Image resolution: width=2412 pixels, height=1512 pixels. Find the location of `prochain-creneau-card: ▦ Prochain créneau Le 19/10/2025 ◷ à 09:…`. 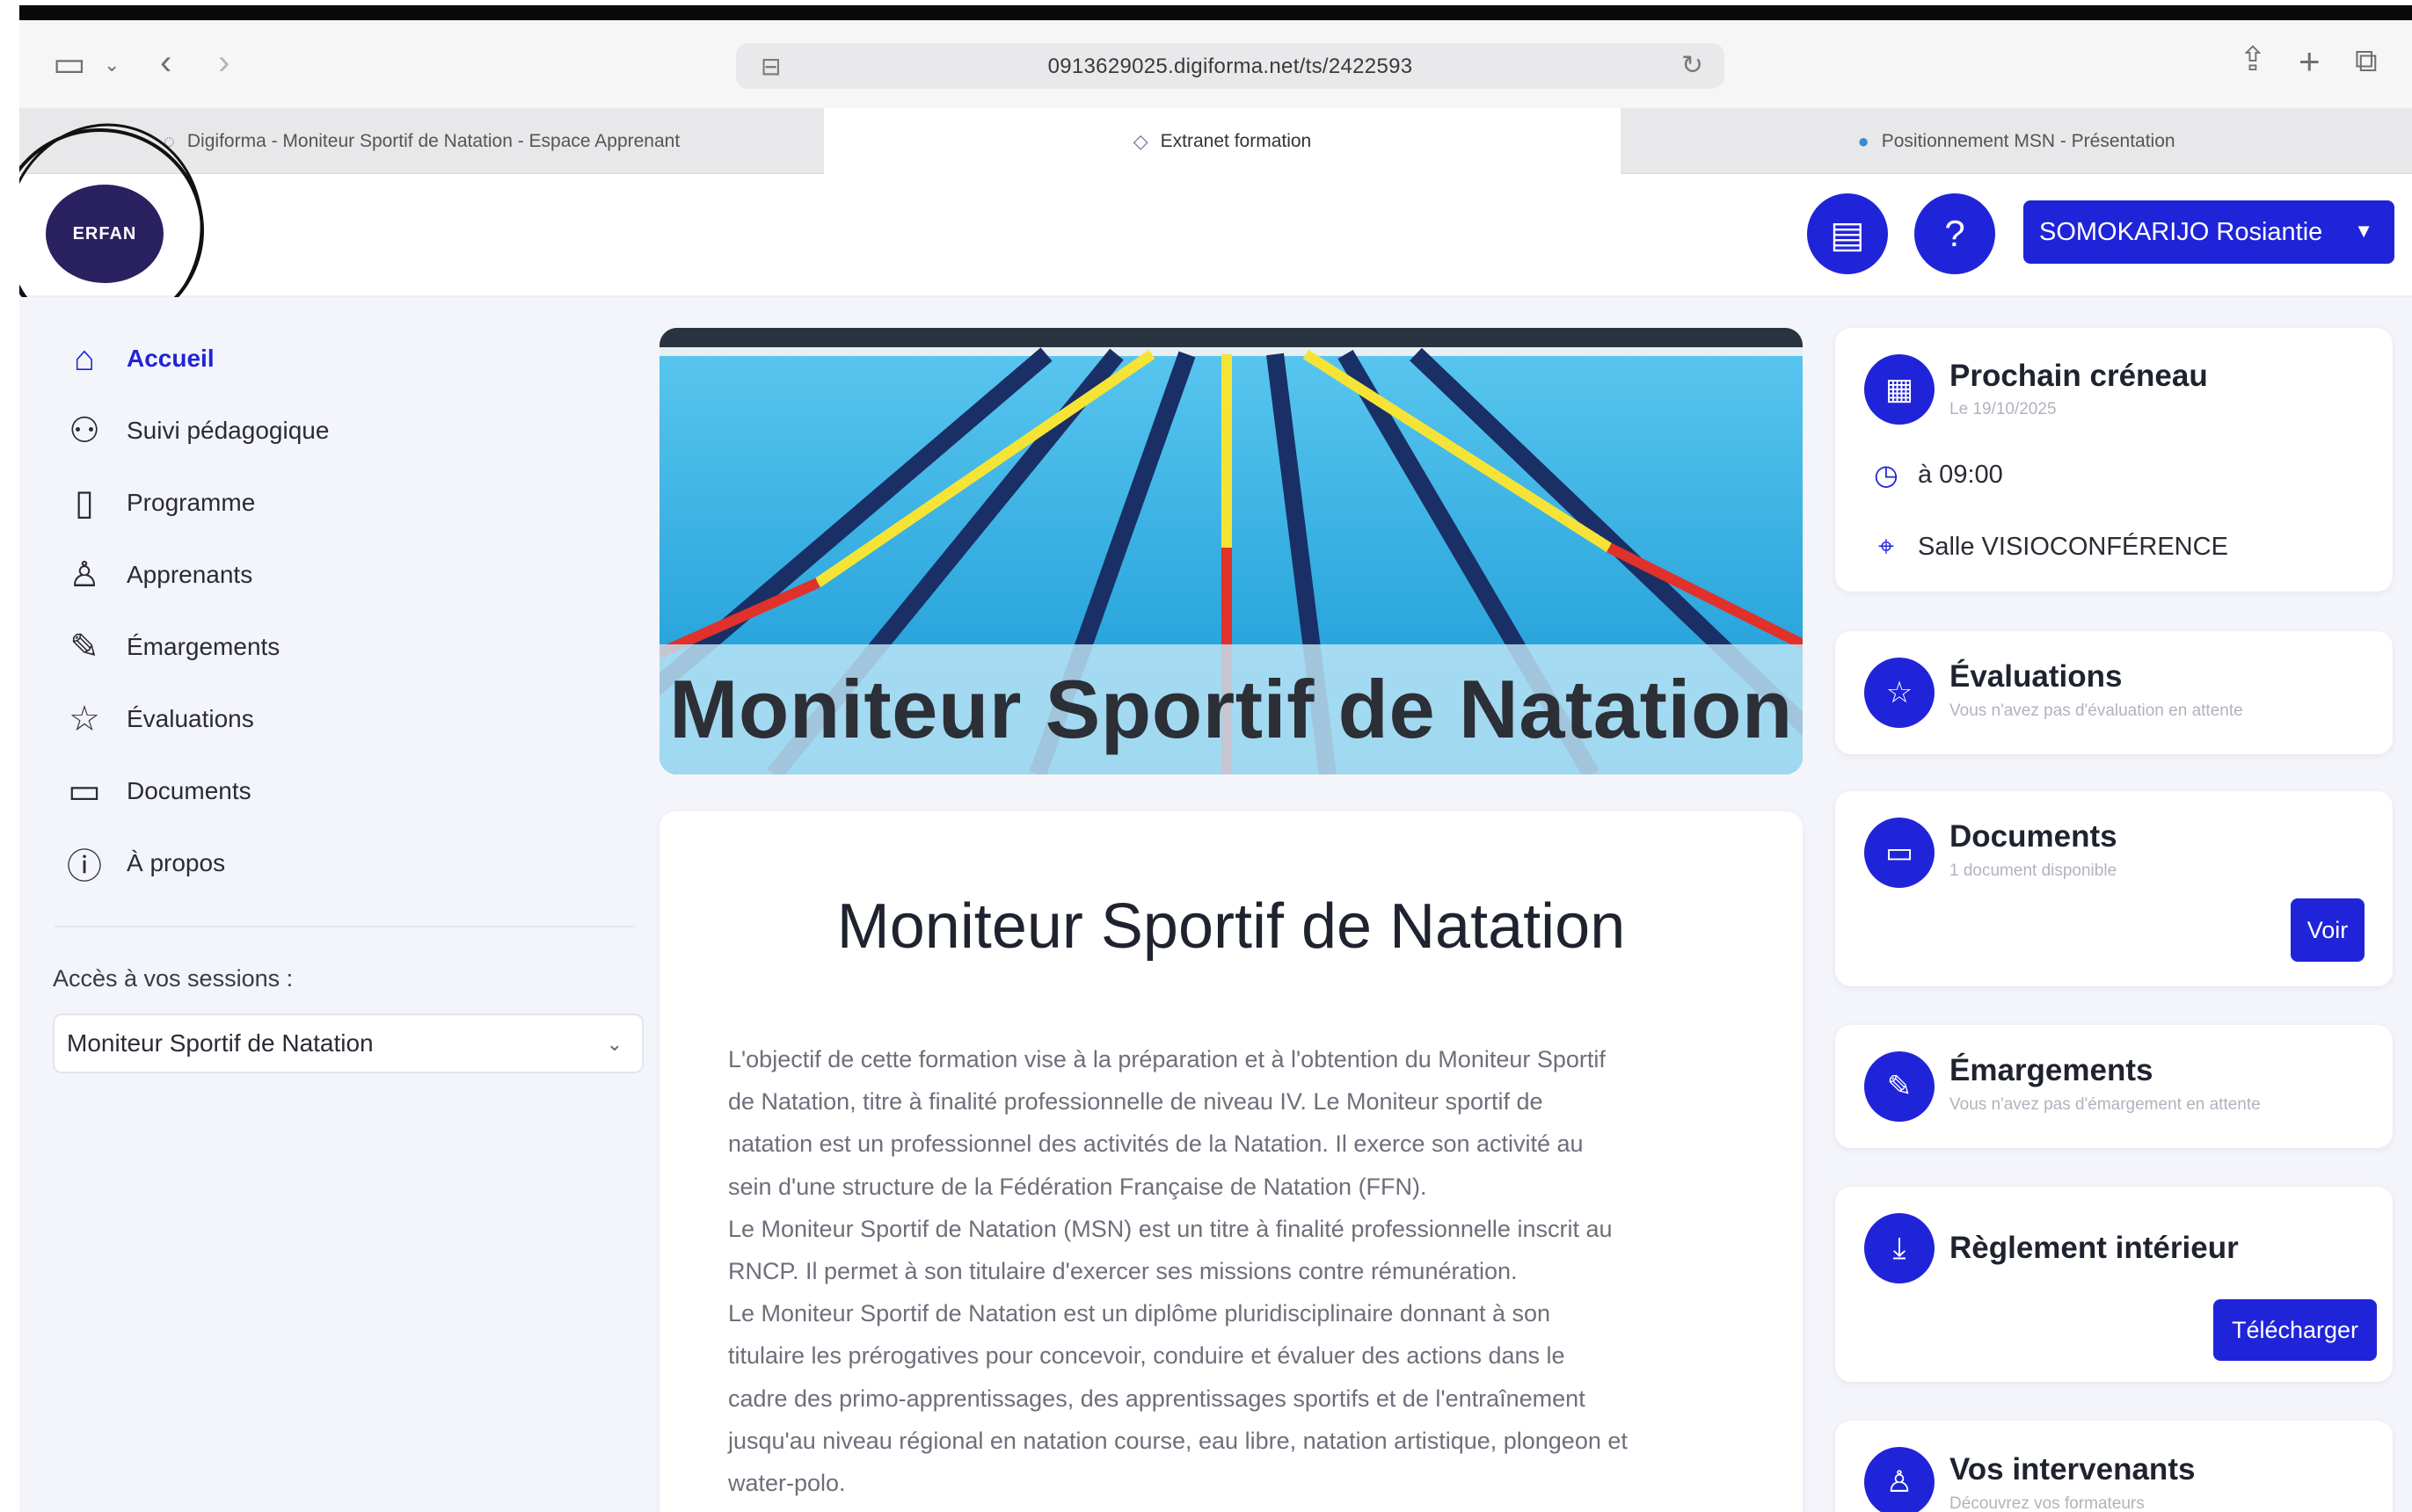

prochain-creneau-card: ▦ Prochain créneau Le 19/10/2025 ◷ à 09:… is located at coordinates (2114, 460).